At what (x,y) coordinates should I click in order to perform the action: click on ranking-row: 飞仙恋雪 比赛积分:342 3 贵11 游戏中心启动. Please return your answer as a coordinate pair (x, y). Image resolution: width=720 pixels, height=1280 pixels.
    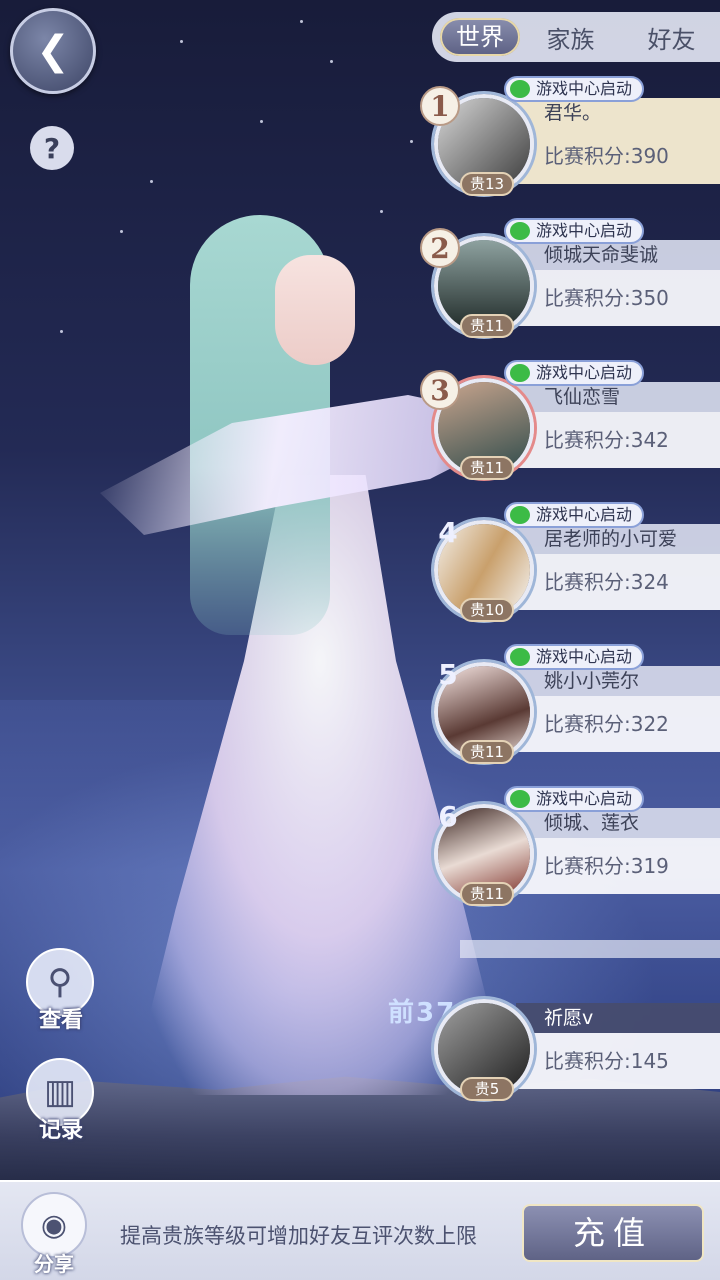
    Looking at the image, I should click on (568, 422).